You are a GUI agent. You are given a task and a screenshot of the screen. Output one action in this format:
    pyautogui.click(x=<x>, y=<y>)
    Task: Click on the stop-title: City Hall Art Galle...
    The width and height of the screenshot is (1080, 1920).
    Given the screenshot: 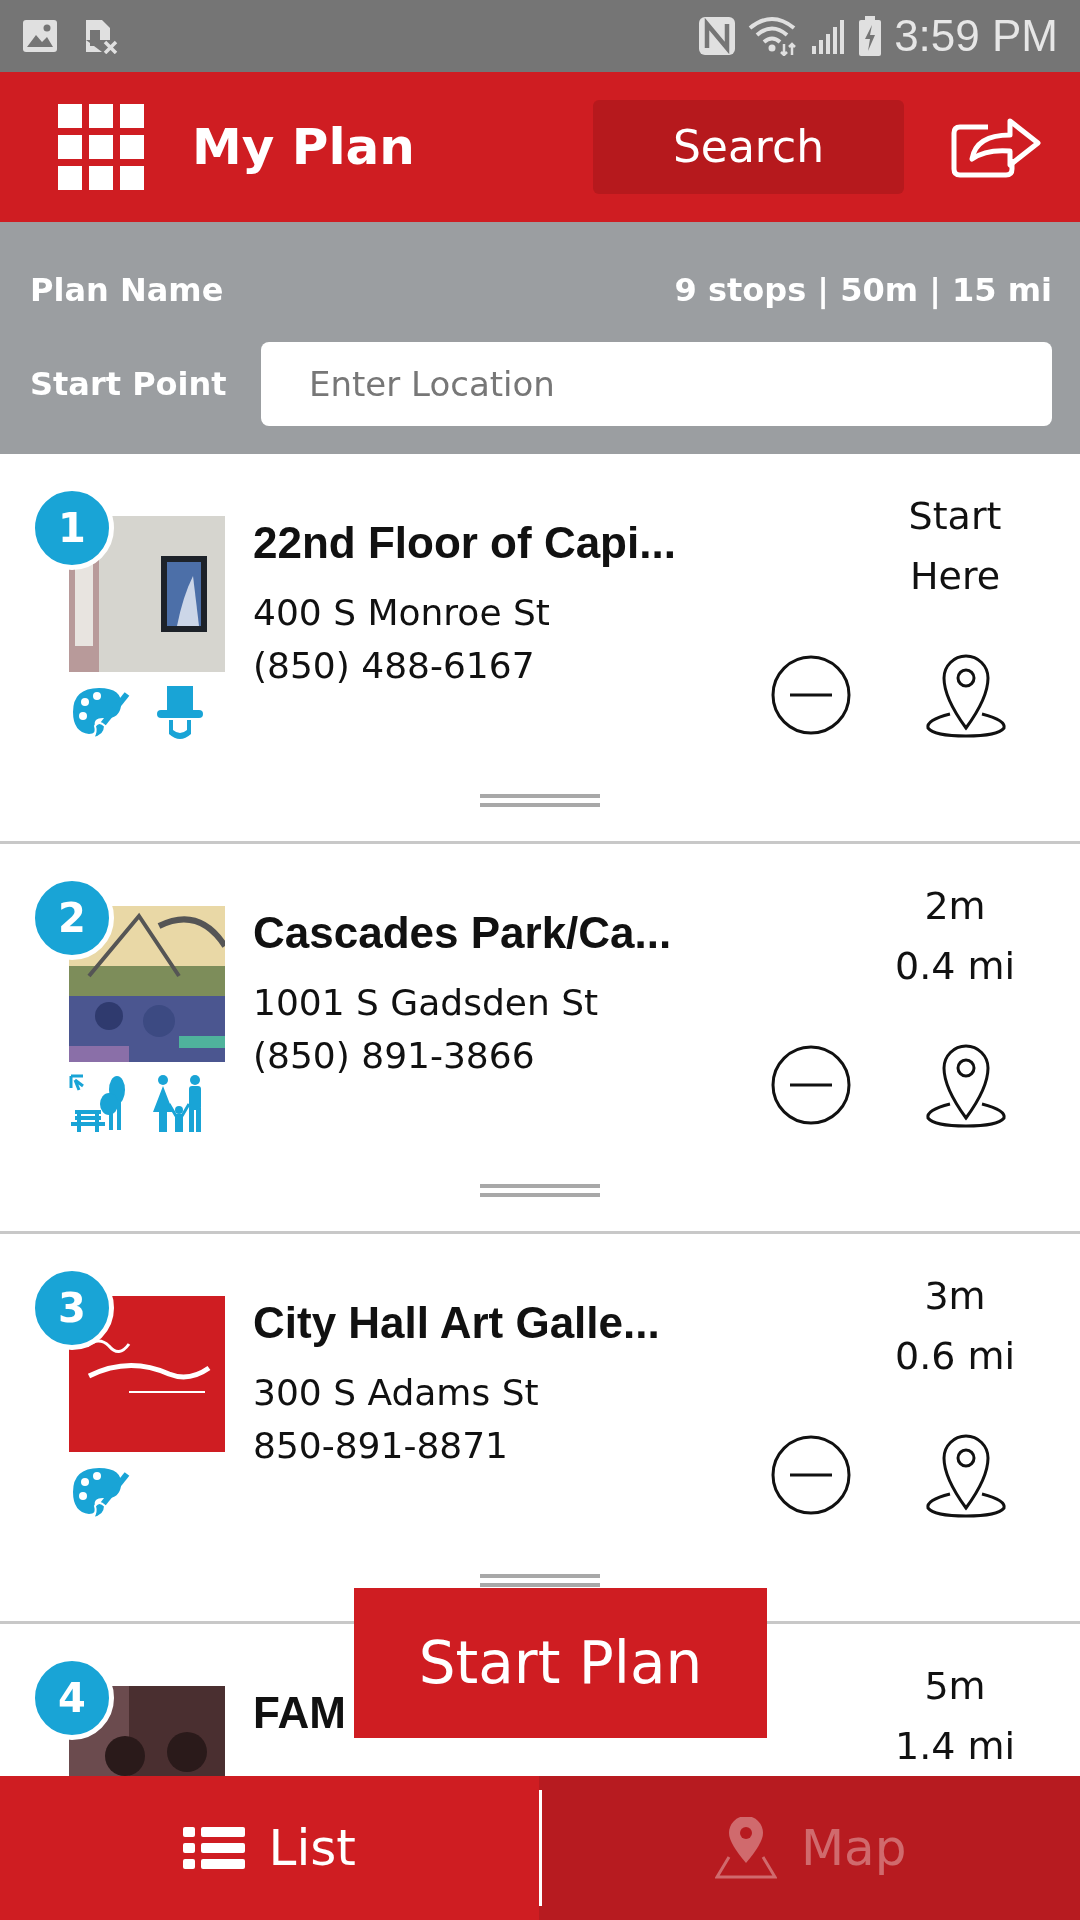 What is the action you would take?
    pyautogui.click(x=457, y=1323)
    